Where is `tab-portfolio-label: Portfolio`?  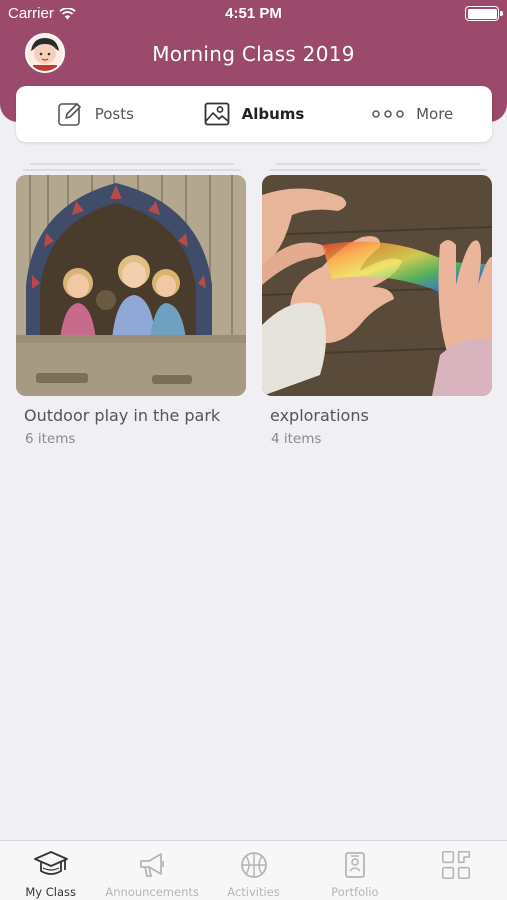
tab-portfolio-label: Portfolio is located at coordinates (355, 892).